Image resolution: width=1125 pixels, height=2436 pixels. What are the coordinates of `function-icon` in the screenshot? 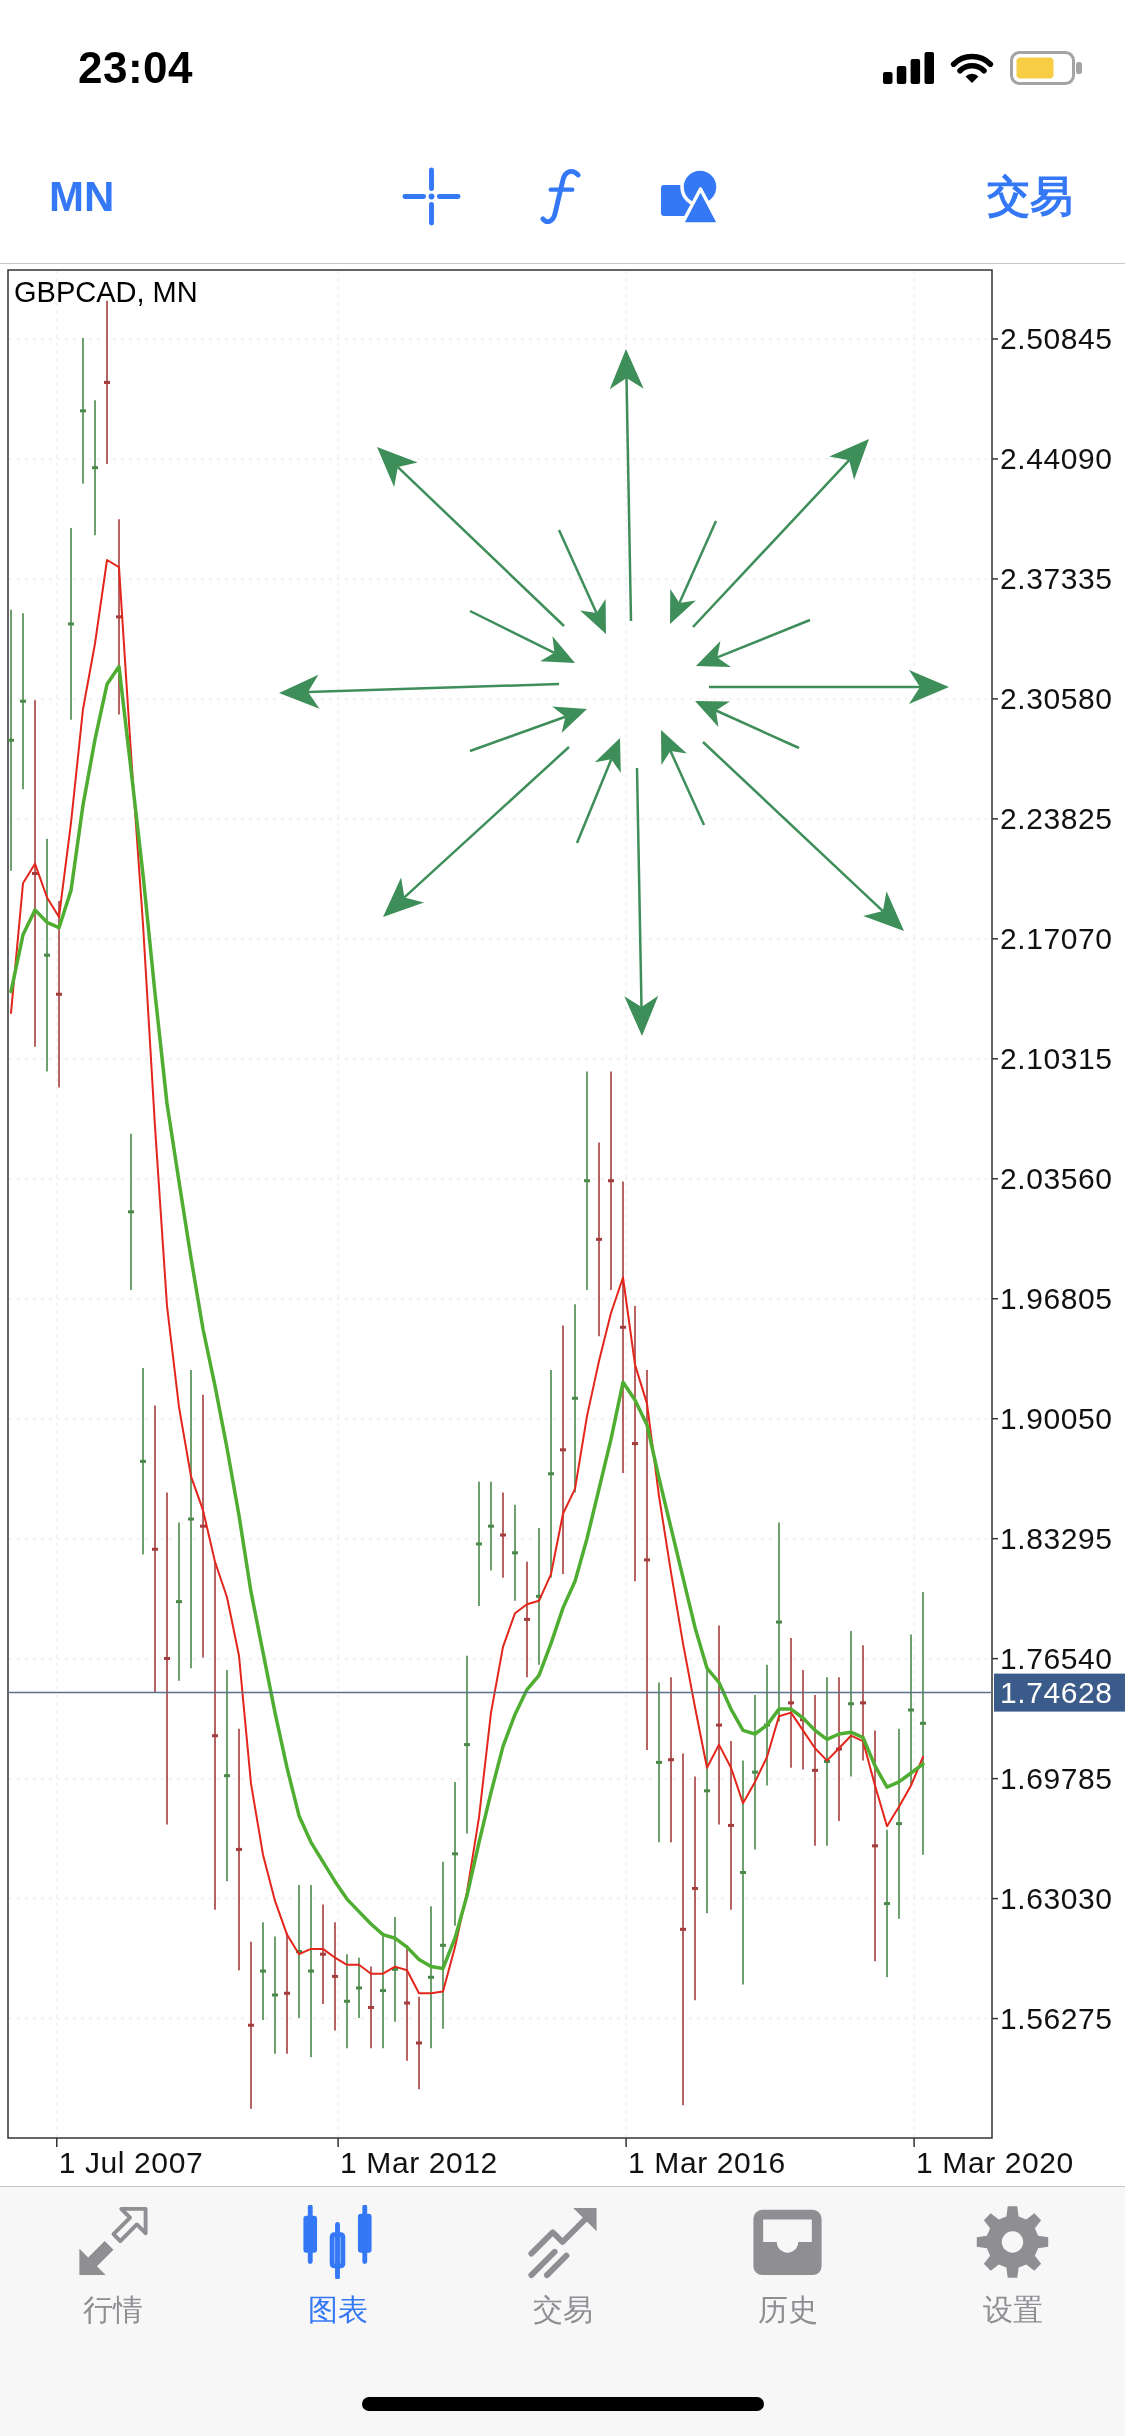 It's located at (561, 196).